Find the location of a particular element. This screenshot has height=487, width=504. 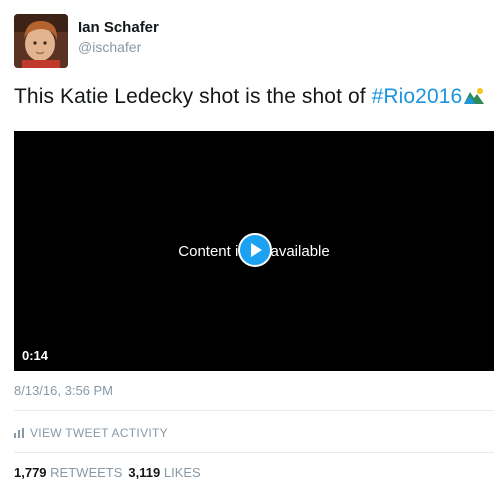

bar-chart-icon is located at coordinates (19, 433).